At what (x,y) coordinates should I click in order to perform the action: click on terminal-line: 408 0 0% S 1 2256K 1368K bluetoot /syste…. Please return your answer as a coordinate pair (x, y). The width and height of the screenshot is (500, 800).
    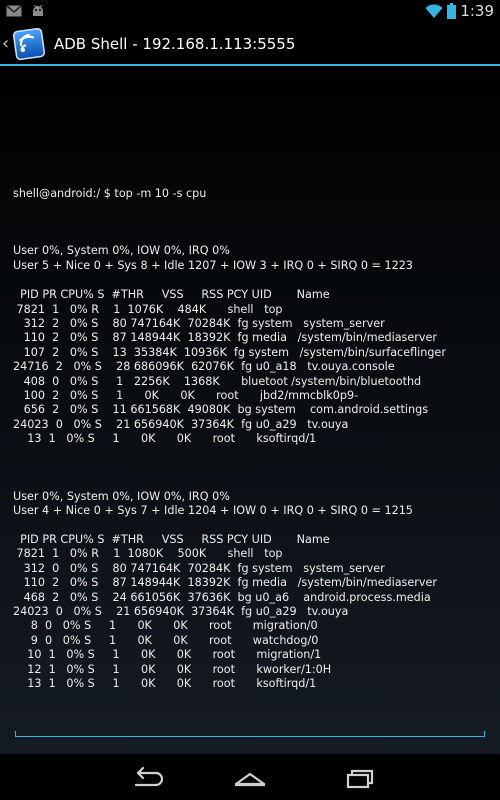
    Looking at the image, I should click on (217, 381).